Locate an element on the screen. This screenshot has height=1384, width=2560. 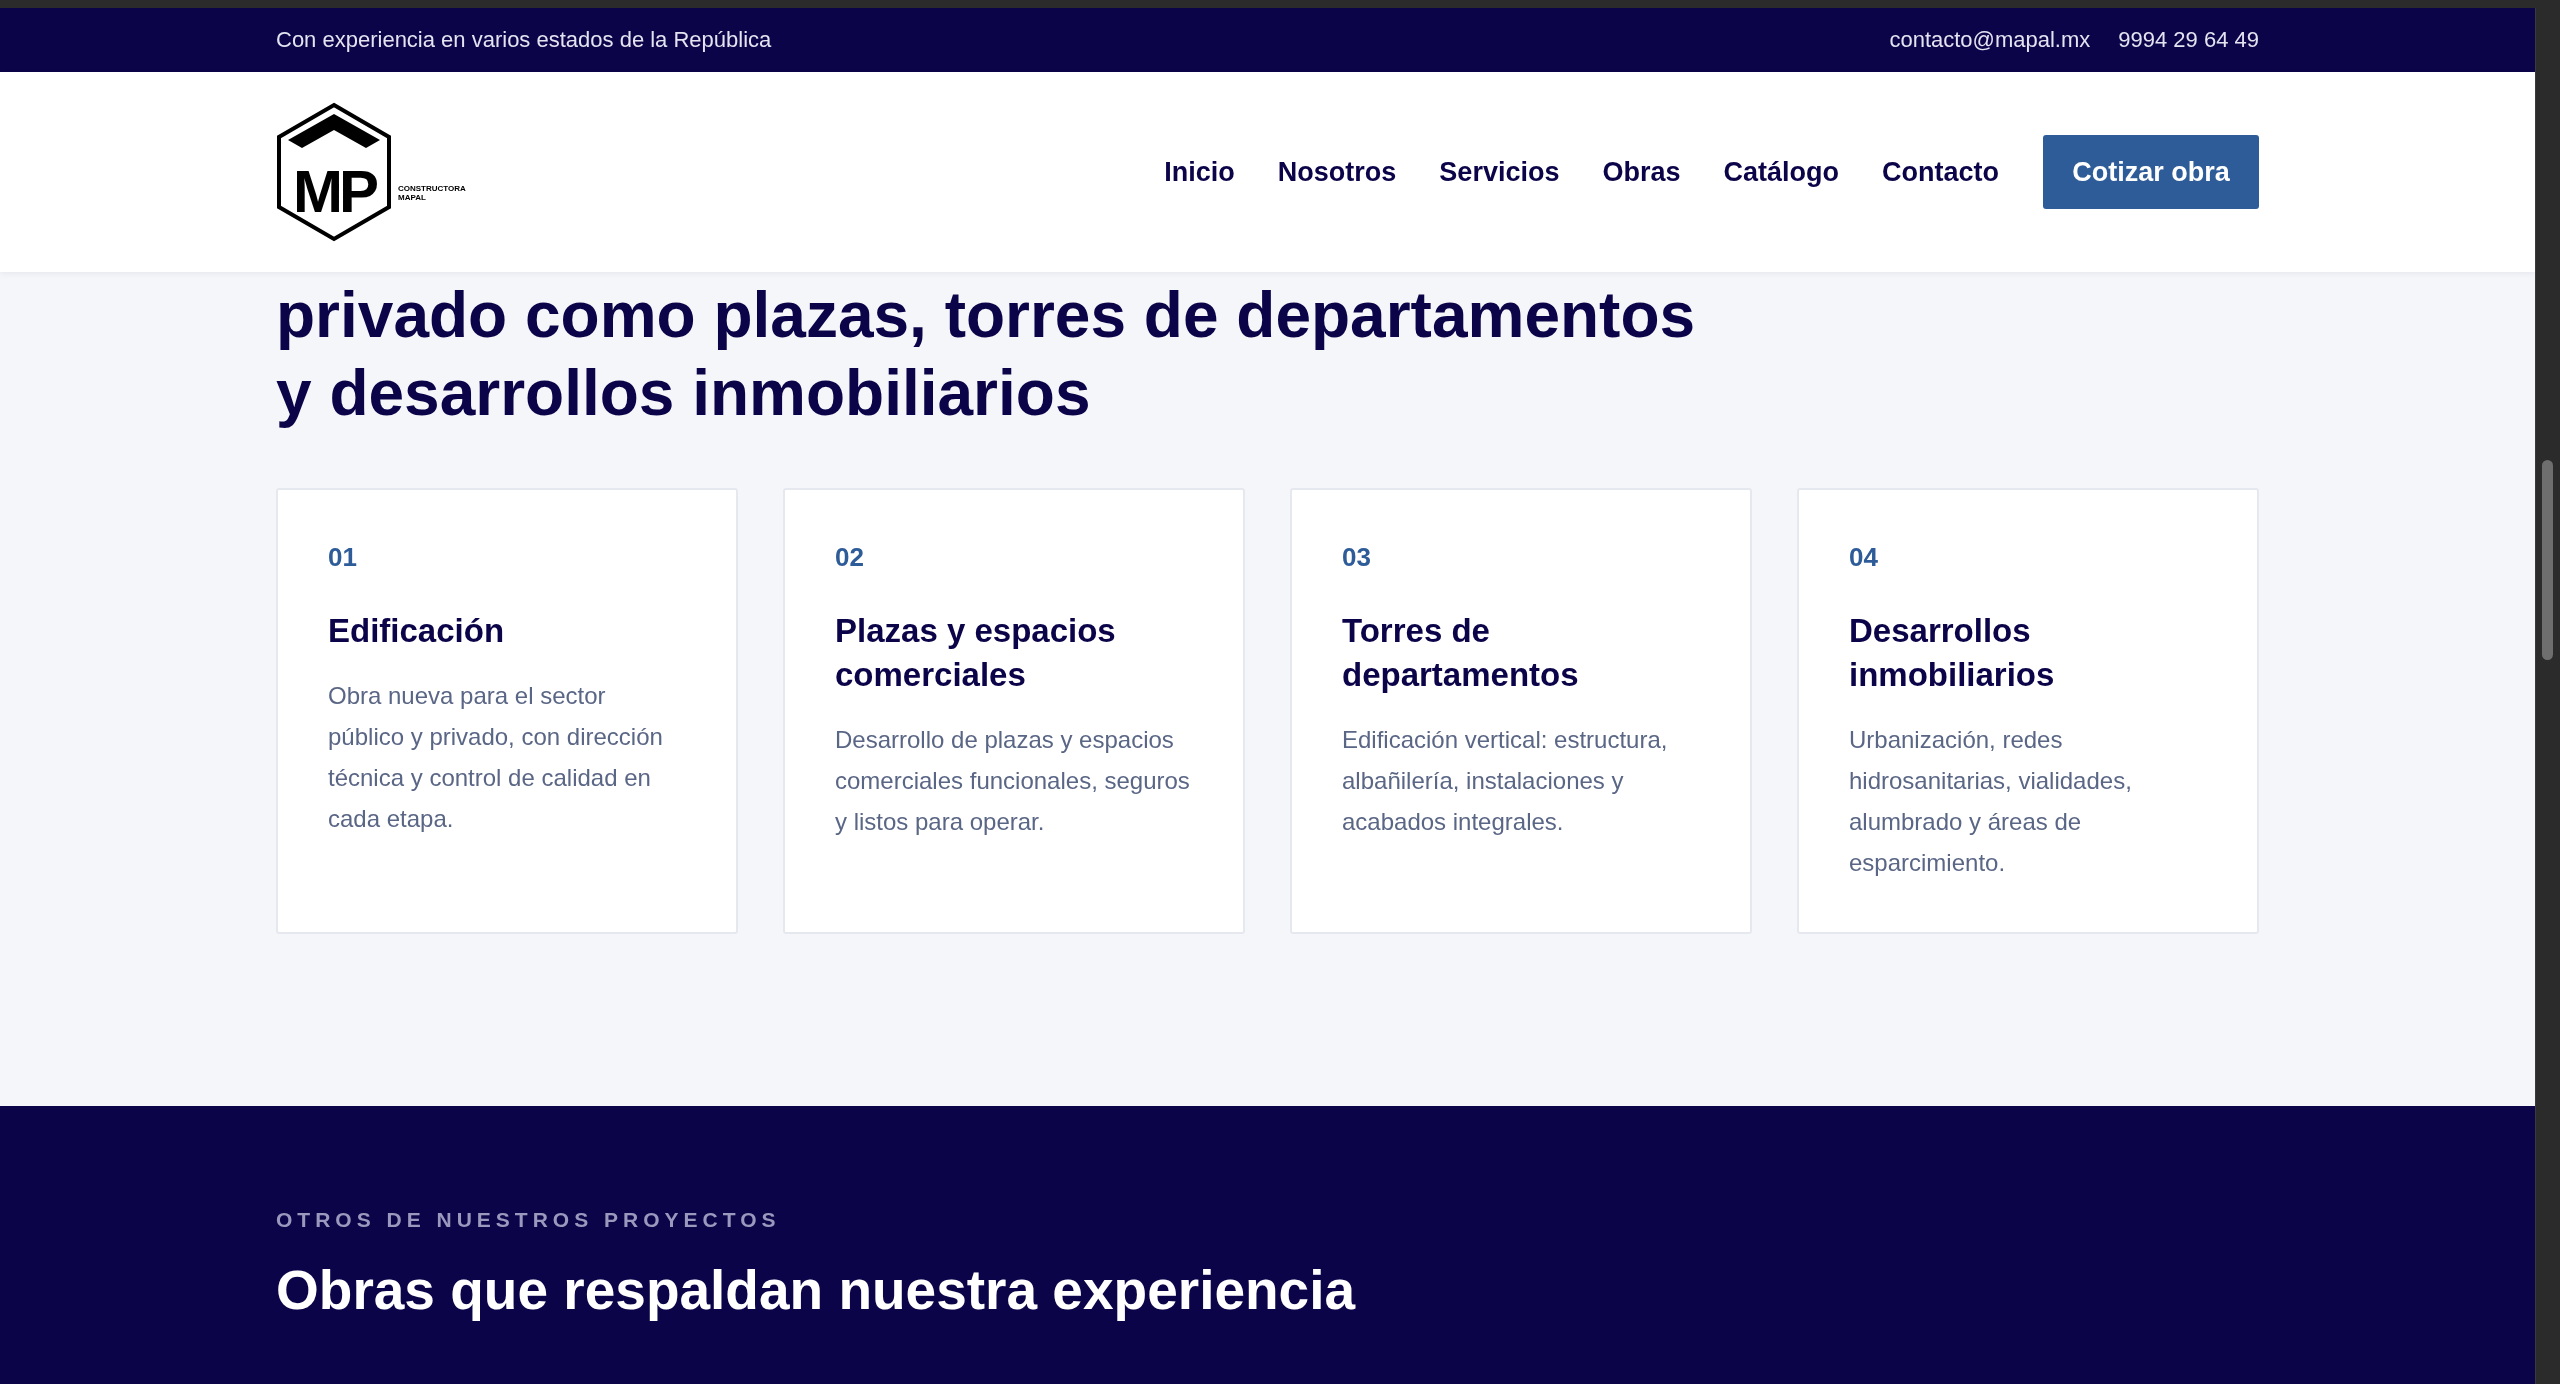
section-eyebrow: OTROS DE NUESTROS PROYECTOS is located at coordinates (529, 1220).